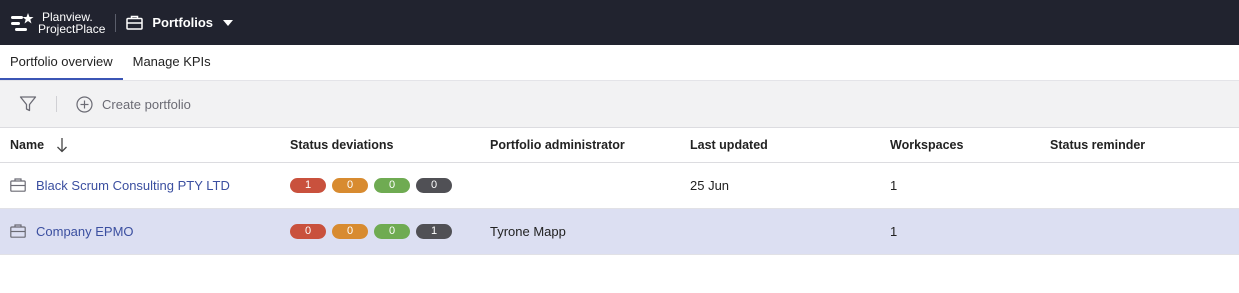 The height and width of the screenshot is (293, 1239). I want to click on topbar-divider, so click(116, 22).